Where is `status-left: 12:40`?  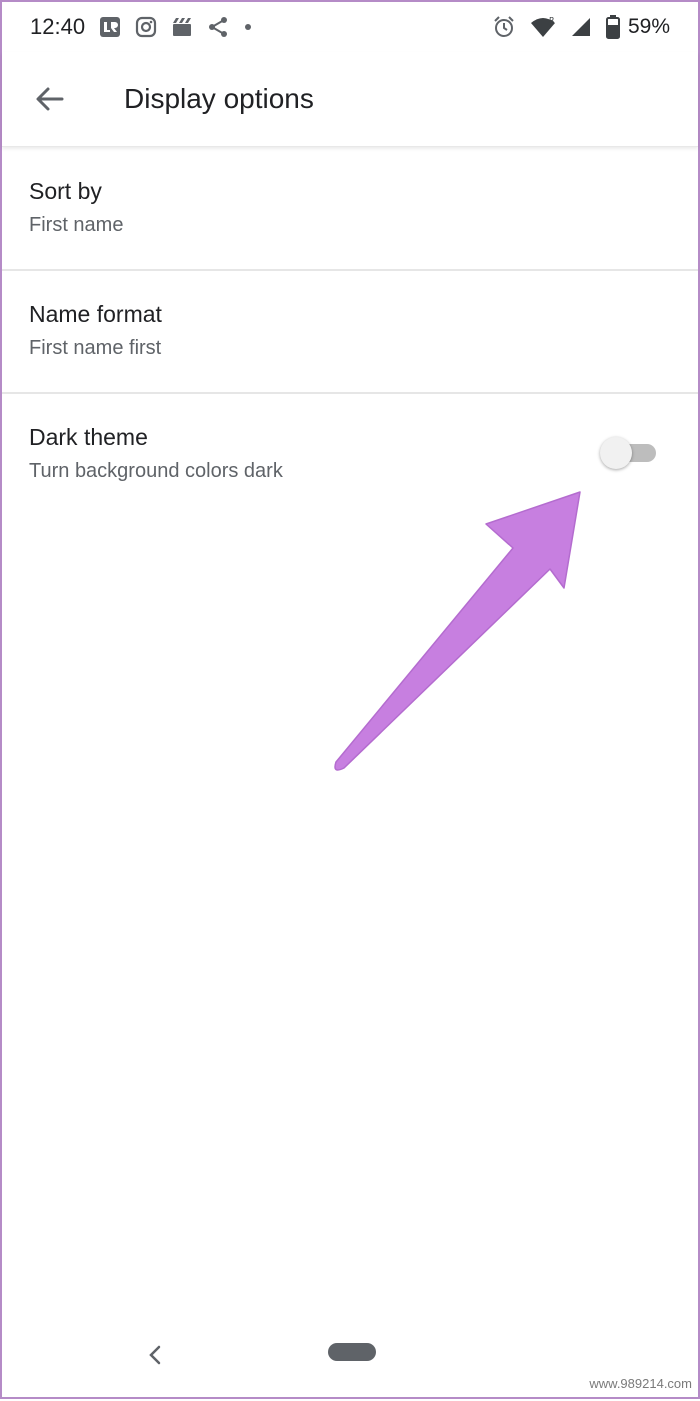 status-left: 12:40 is located at coordinates (141, 27).